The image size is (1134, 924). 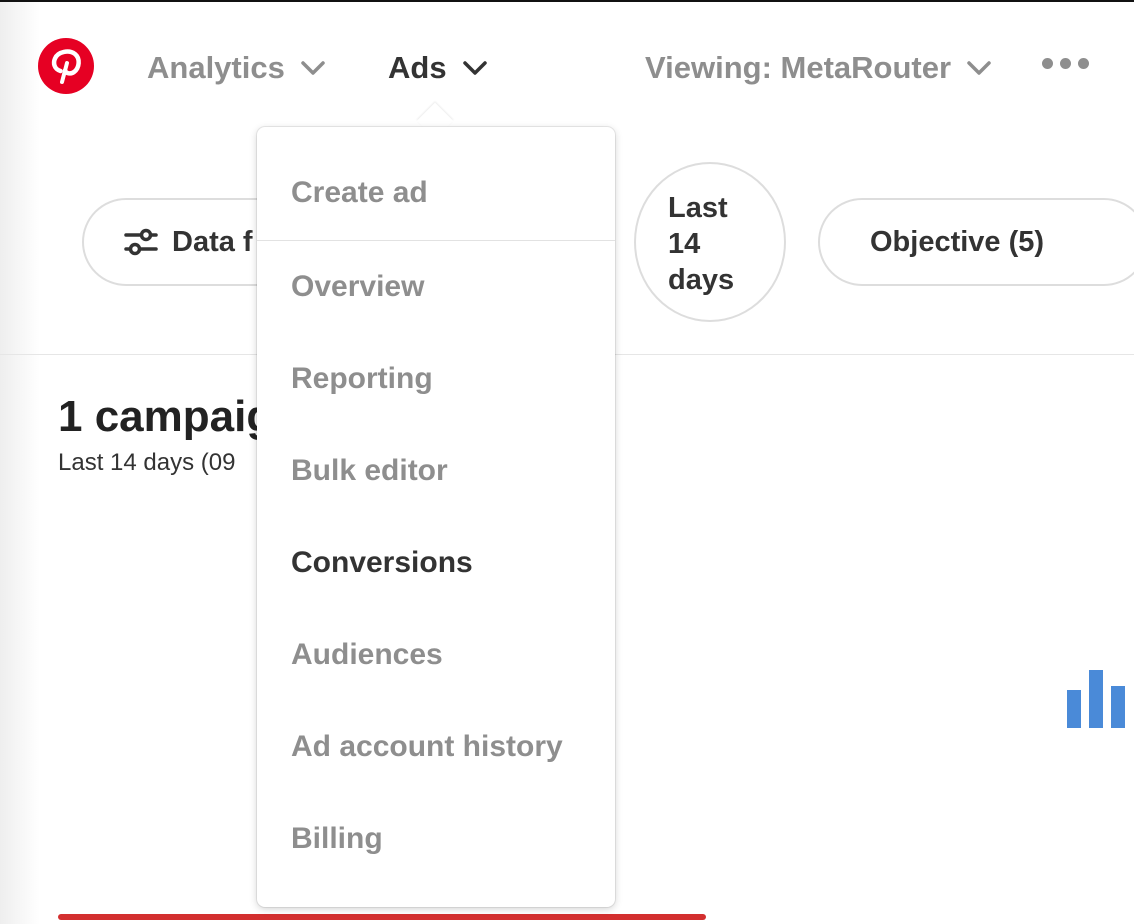 What do you see at coordinates (216, 67) in the screenshot?
I see `nav-analytics-label: Analytics` at bounding box center [216, 67].